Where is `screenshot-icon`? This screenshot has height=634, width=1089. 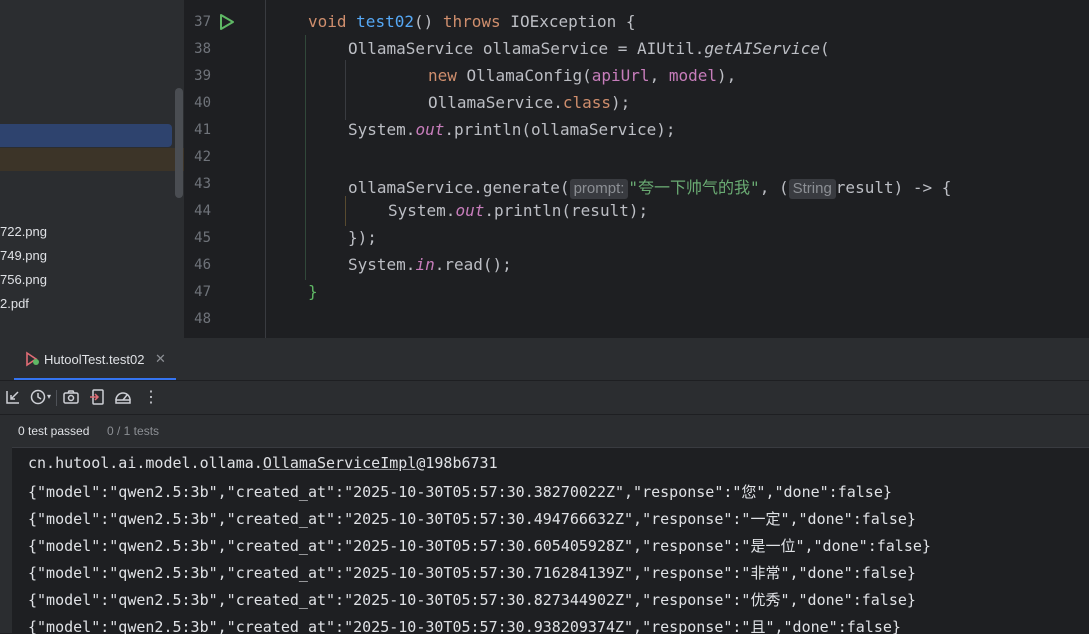 screenshot-icon is located at coordinates (71, 397).